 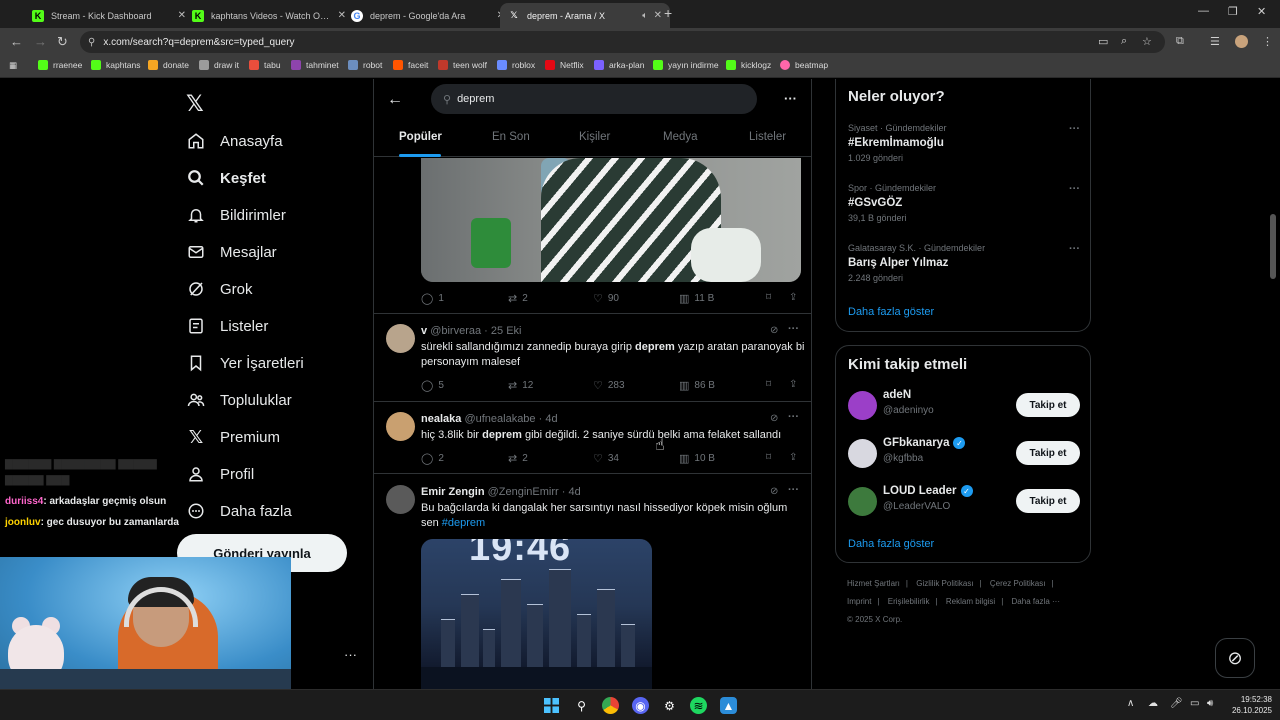 What do you see at coordinates (1153, 703) in the screenshot?
I see `onedrive-icon: ☁` at bounding box center [1153, 703].